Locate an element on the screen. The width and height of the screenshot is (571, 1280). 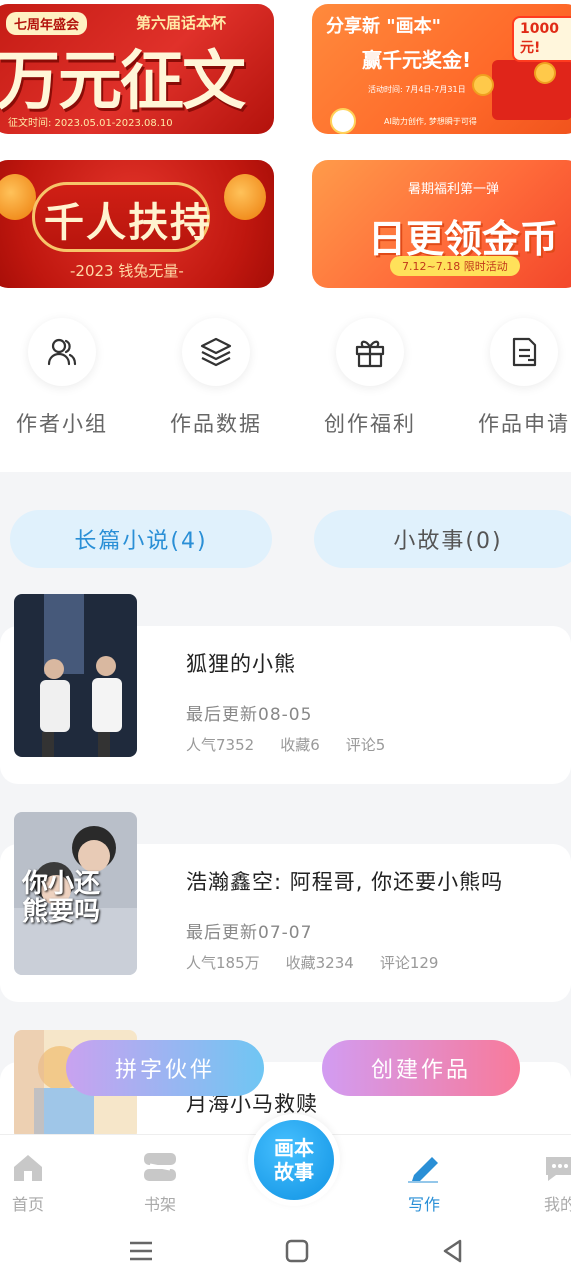
quick-creator-benefits: 创作福利 is located at coordinates (370, 378).